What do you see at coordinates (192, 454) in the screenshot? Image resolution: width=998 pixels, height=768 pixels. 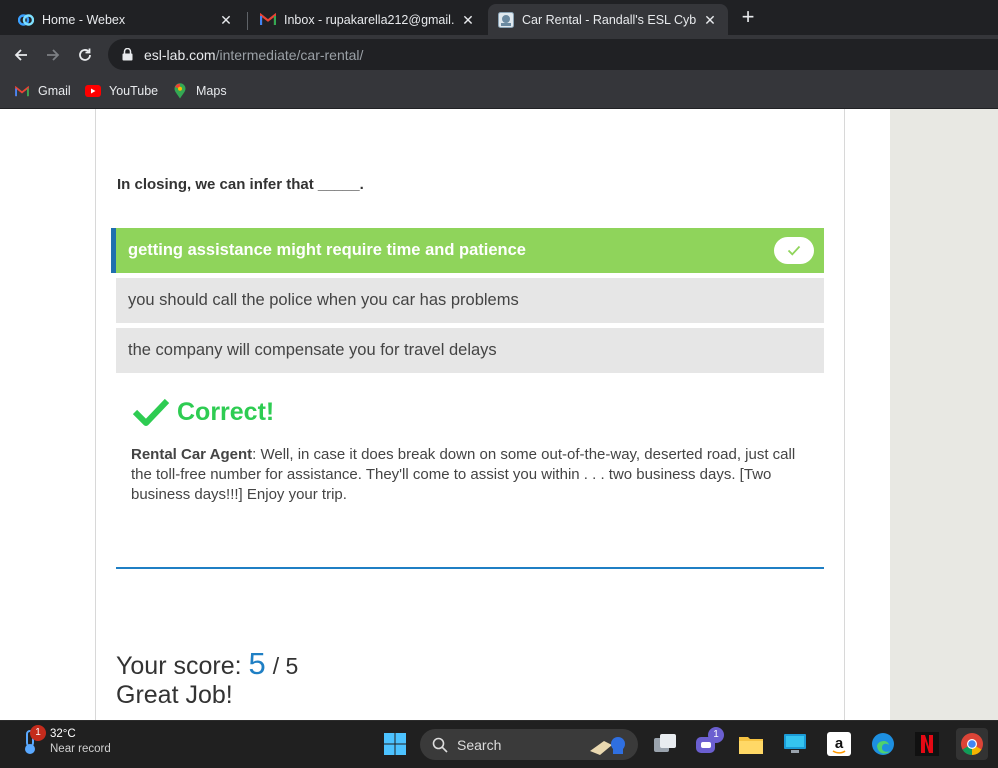 I see `explanation-speaker: Rental Car Agent` at bounding box center [192, 454].